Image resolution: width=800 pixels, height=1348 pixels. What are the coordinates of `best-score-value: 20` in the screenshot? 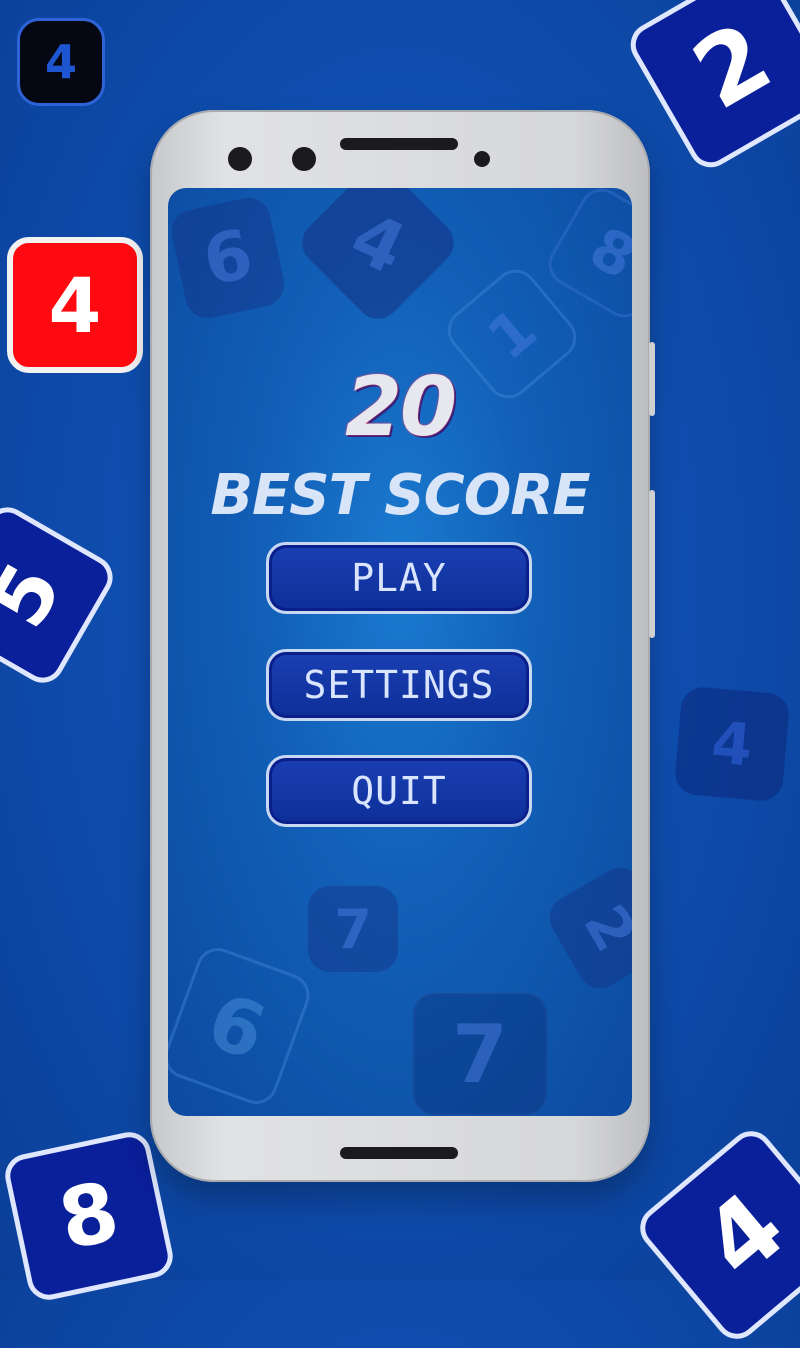 It's located at (400, 407).